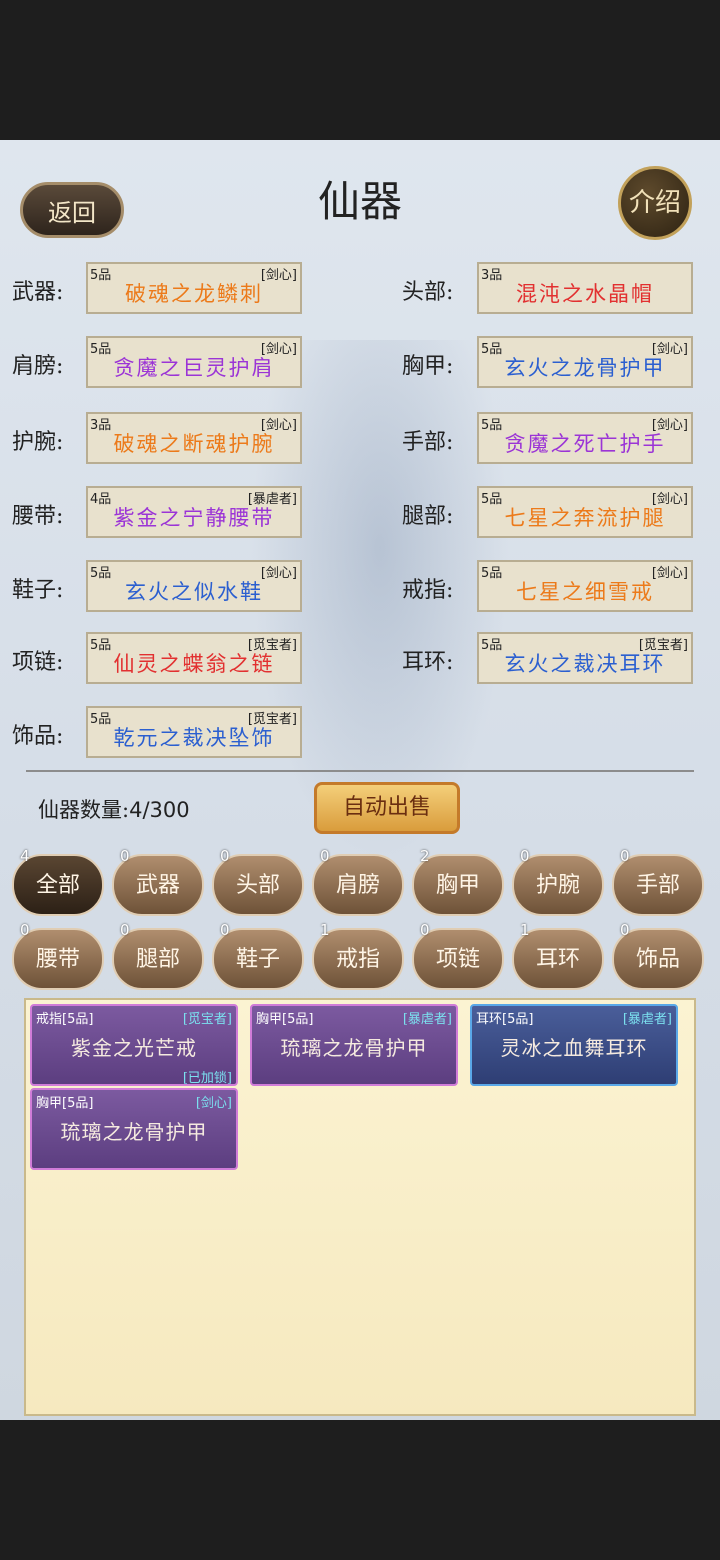  I want to click on category-tab: 2 胸甲, so click(458, 882).